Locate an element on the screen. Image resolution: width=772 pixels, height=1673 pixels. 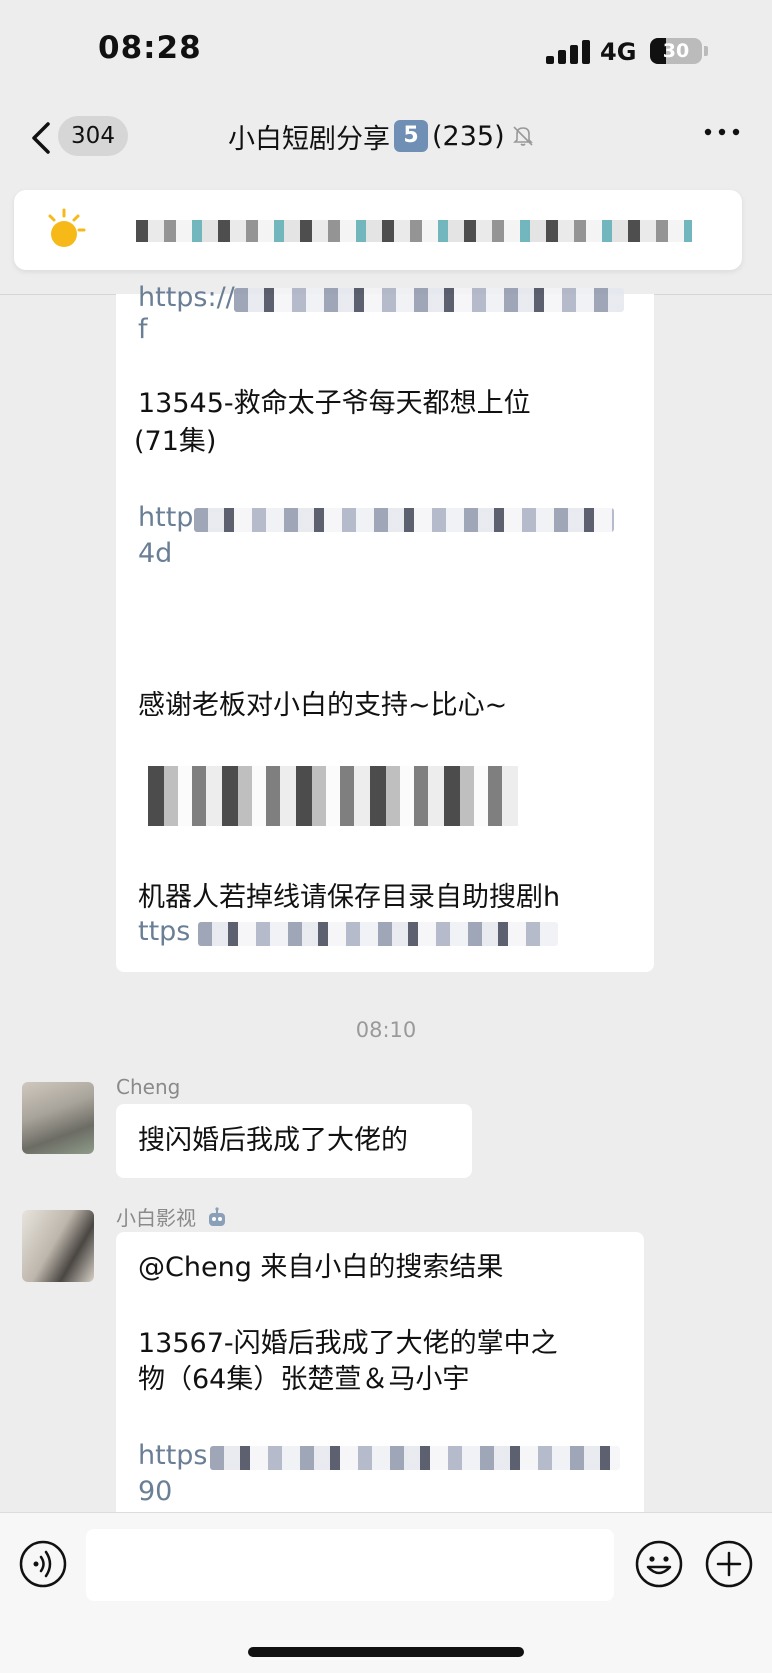
message-link: https is located at coordinates (173, 1456).